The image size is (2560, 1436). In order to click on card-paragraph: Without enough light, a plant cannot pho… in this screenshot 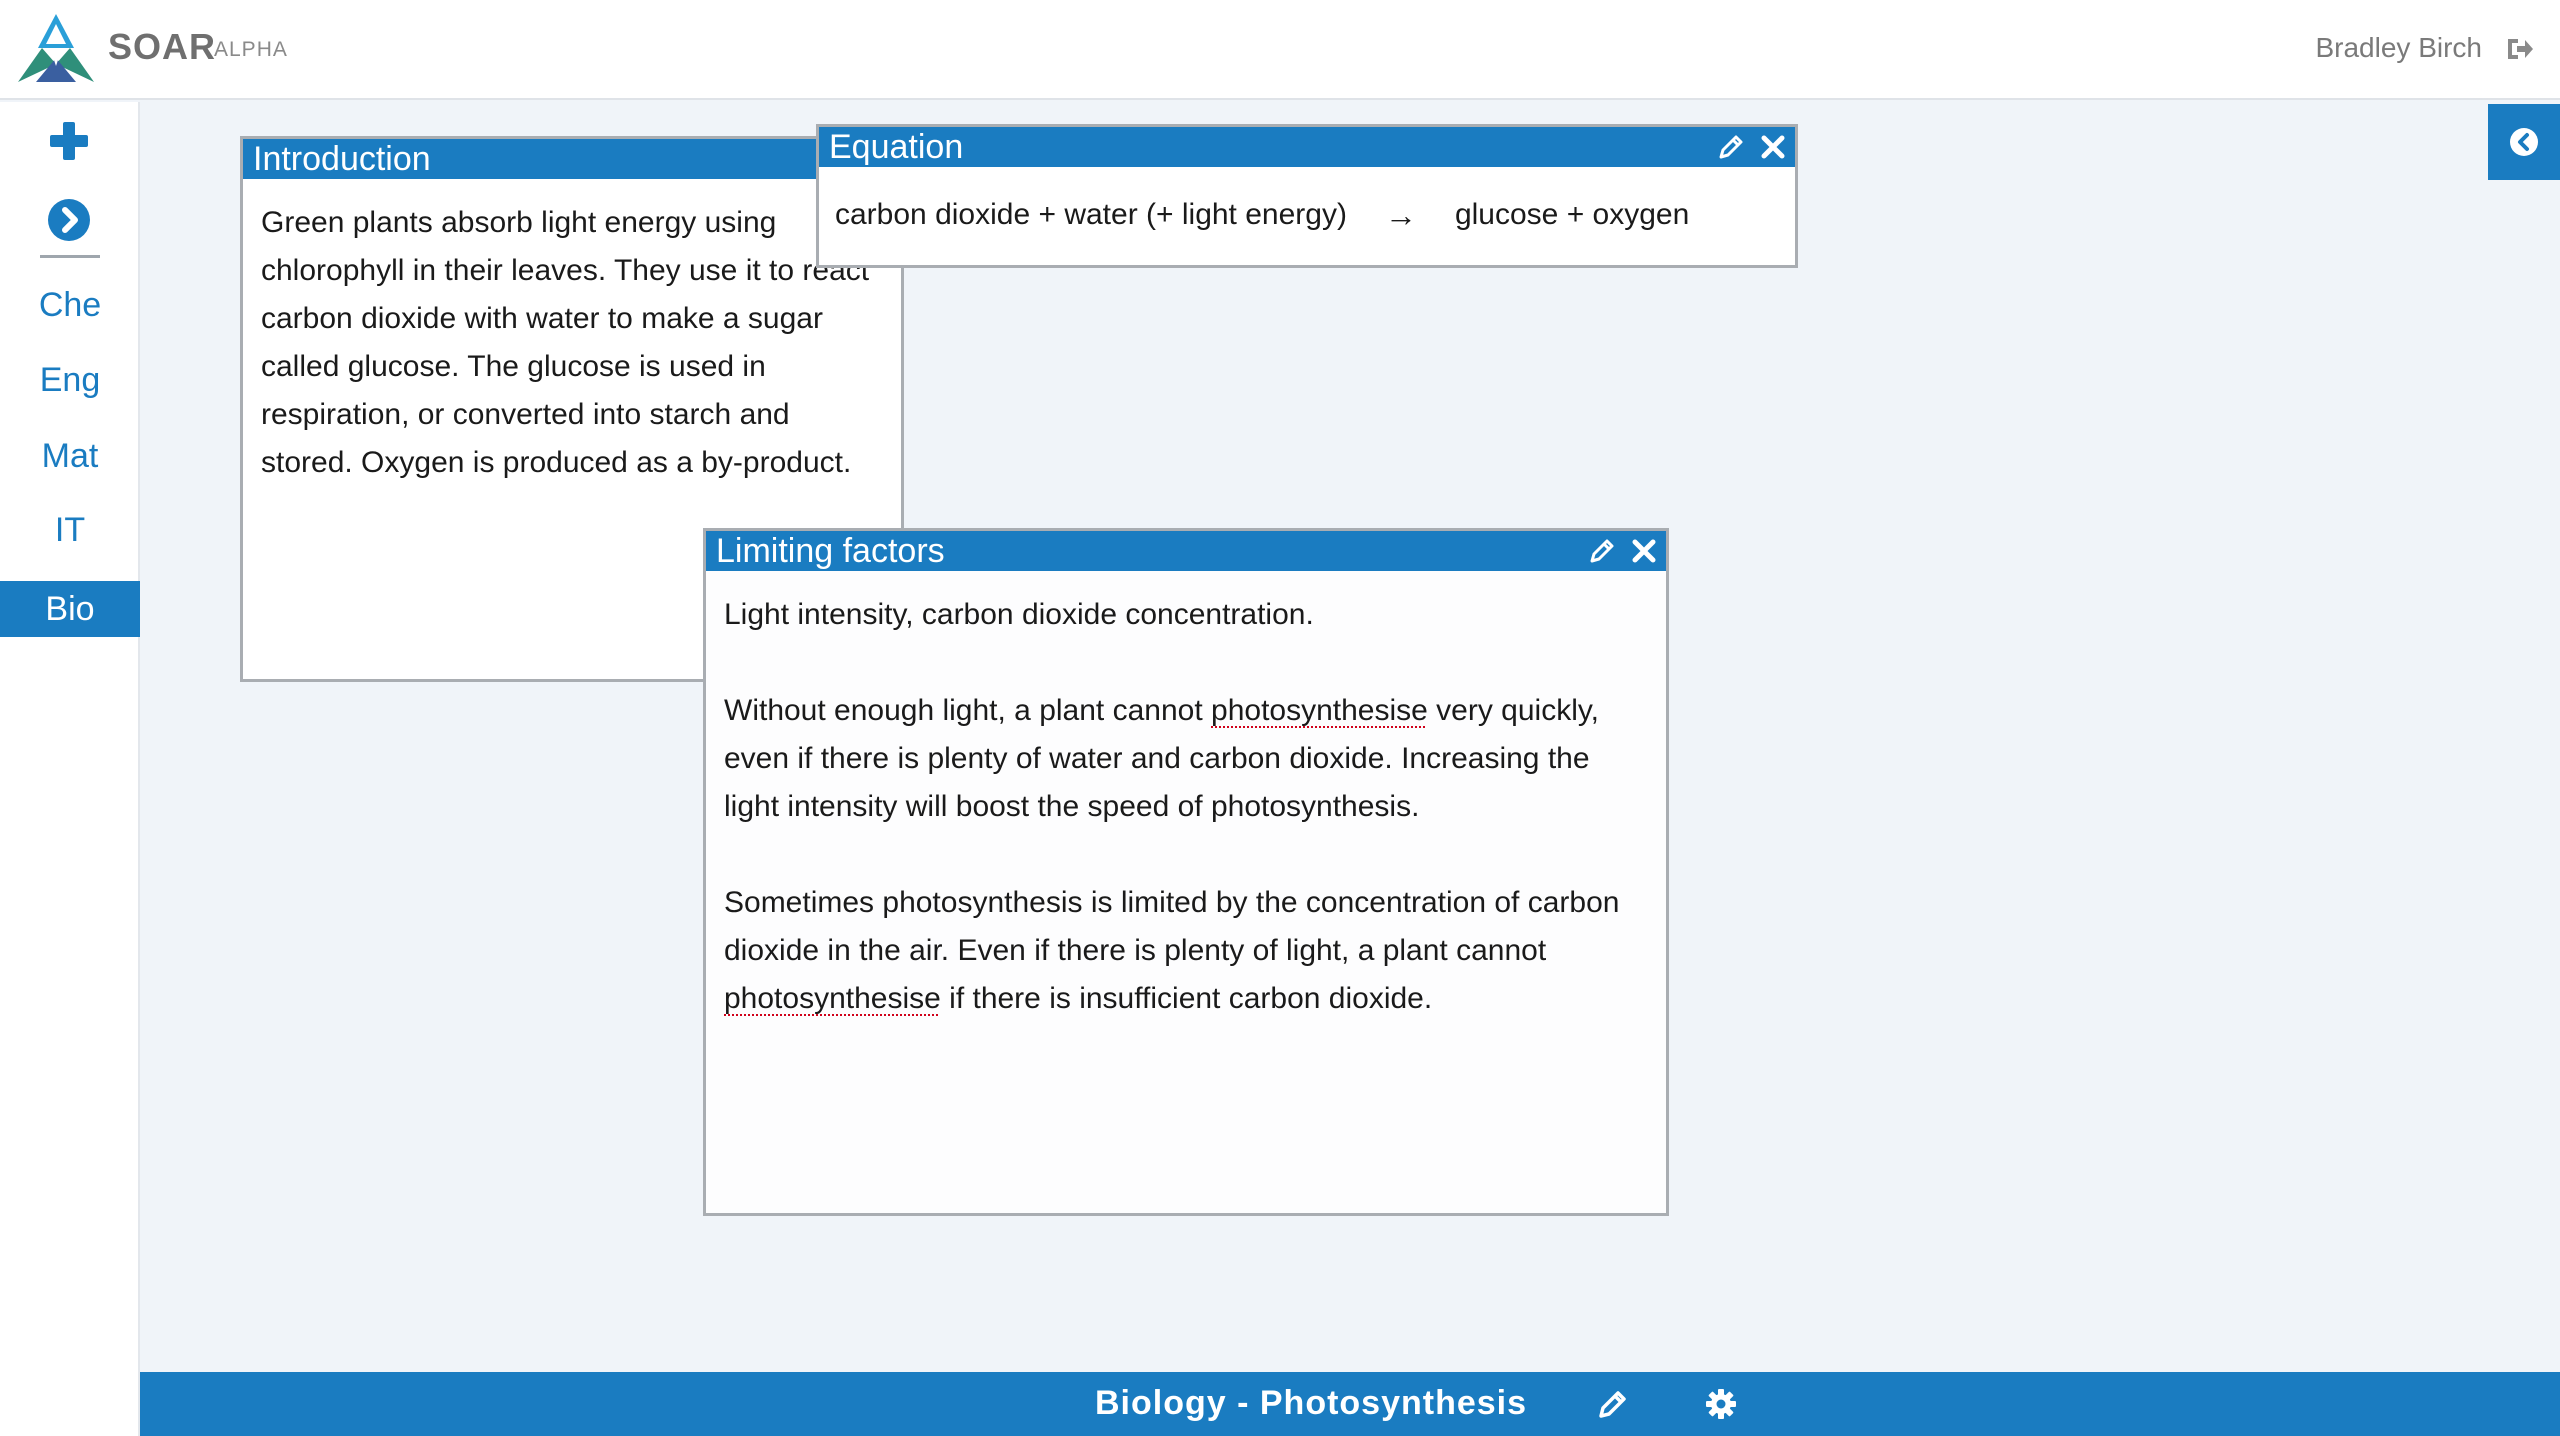, I will do `click(1161, 758)`.